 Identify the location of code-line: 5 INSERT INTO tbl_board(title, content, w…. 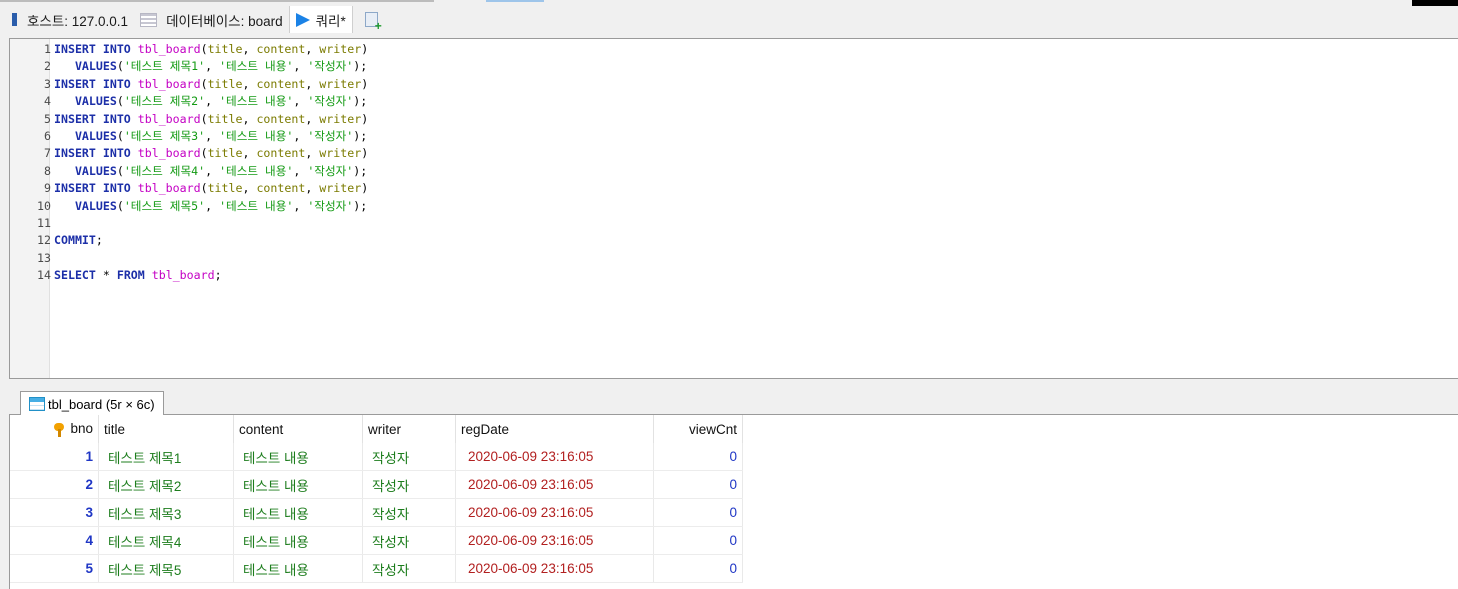
(189, 119).